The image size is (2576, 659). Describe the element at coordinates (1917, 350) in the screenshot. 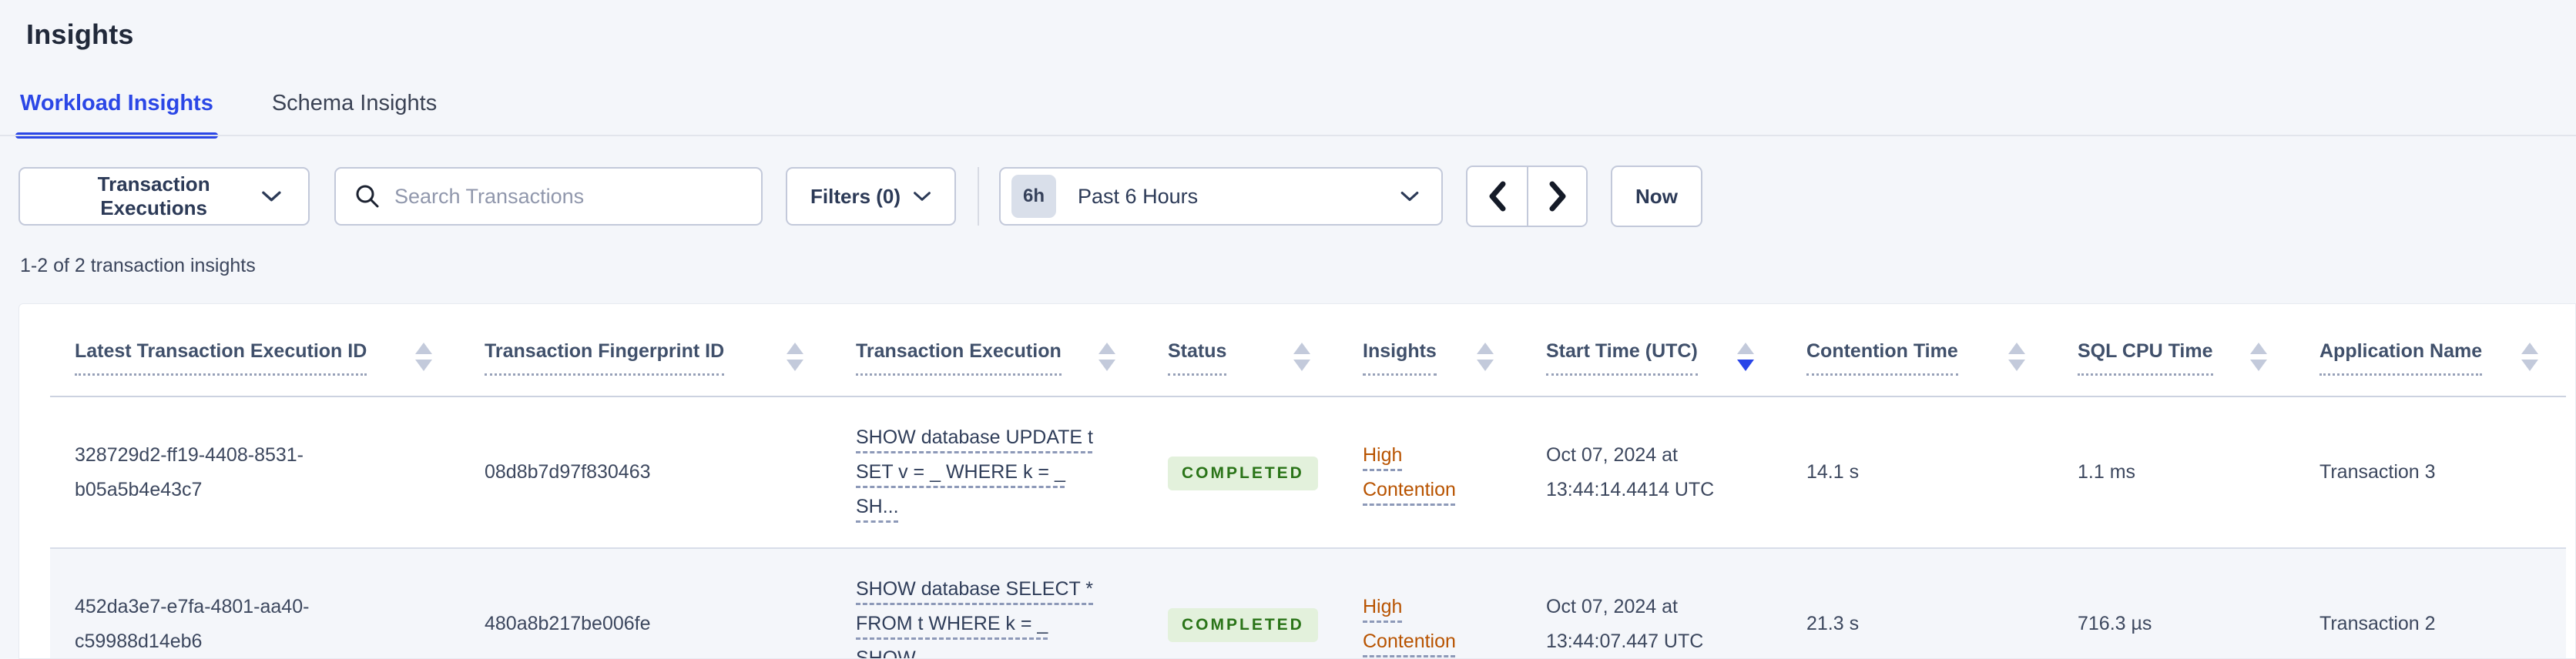

I see `column-header-contention-time: Contention Time` at that location.